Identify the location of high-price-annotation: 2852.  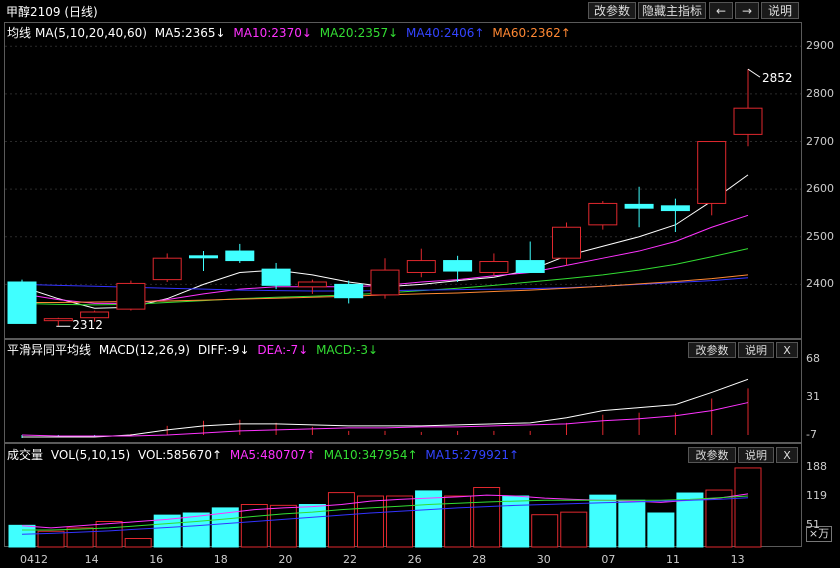
(777, 78).